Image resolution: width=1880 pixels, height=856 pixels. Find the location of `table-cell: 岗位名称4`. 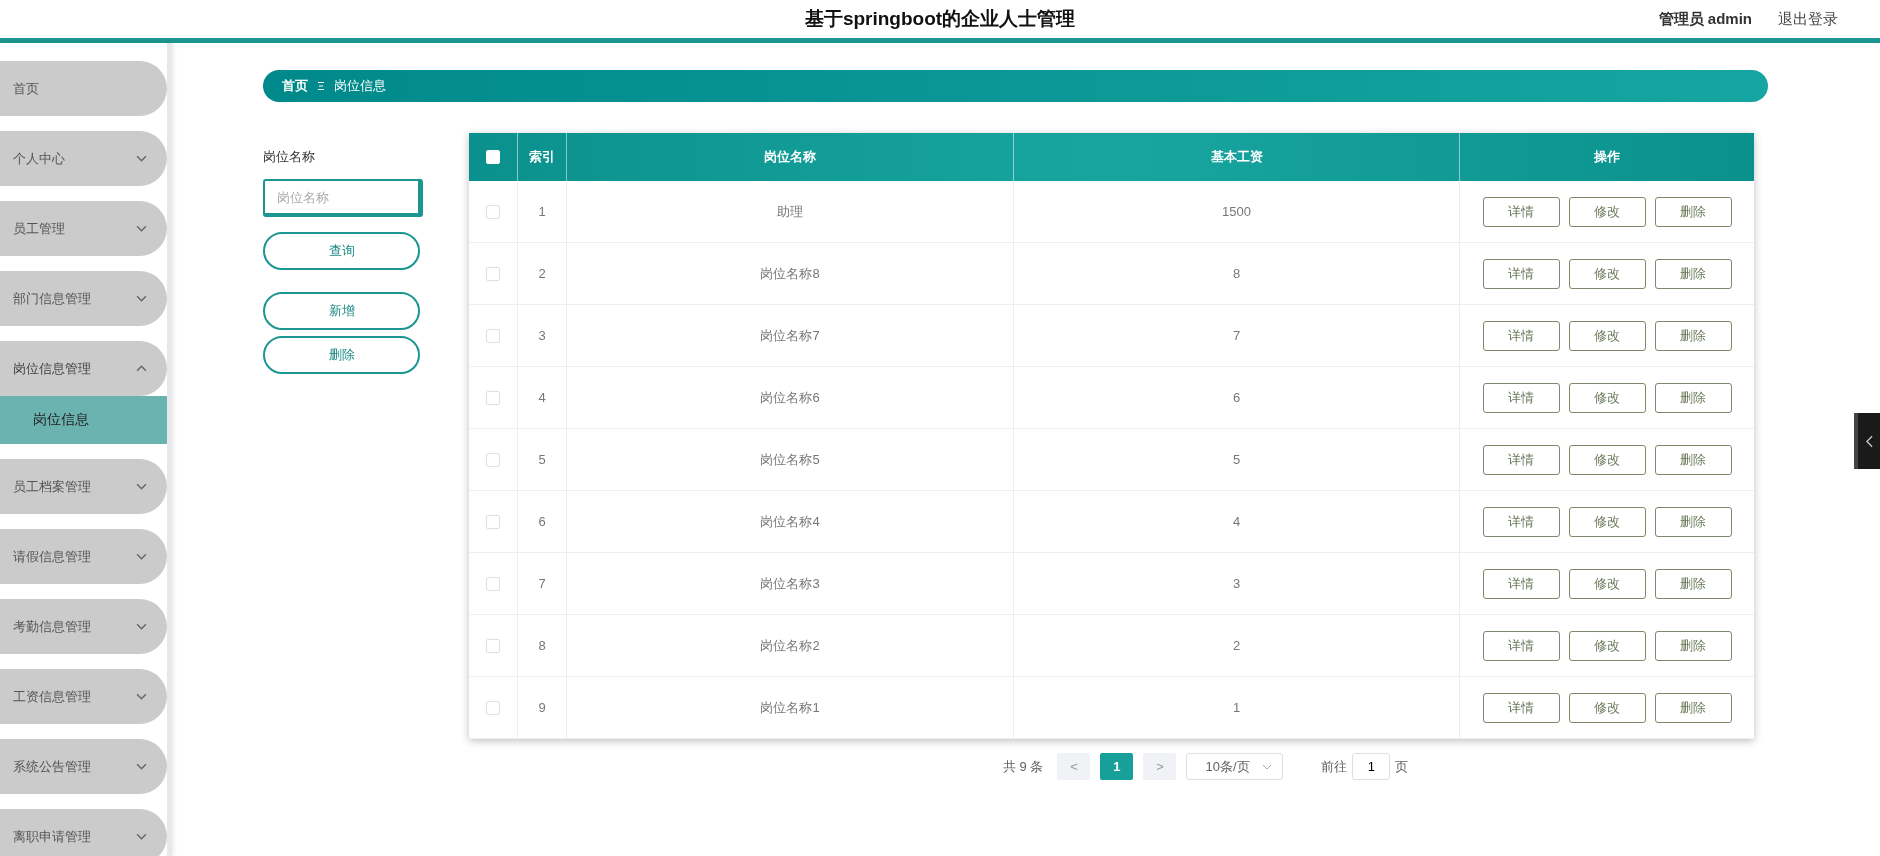

table-cell: 岗位名称4 is located at coordinates (790, 521).